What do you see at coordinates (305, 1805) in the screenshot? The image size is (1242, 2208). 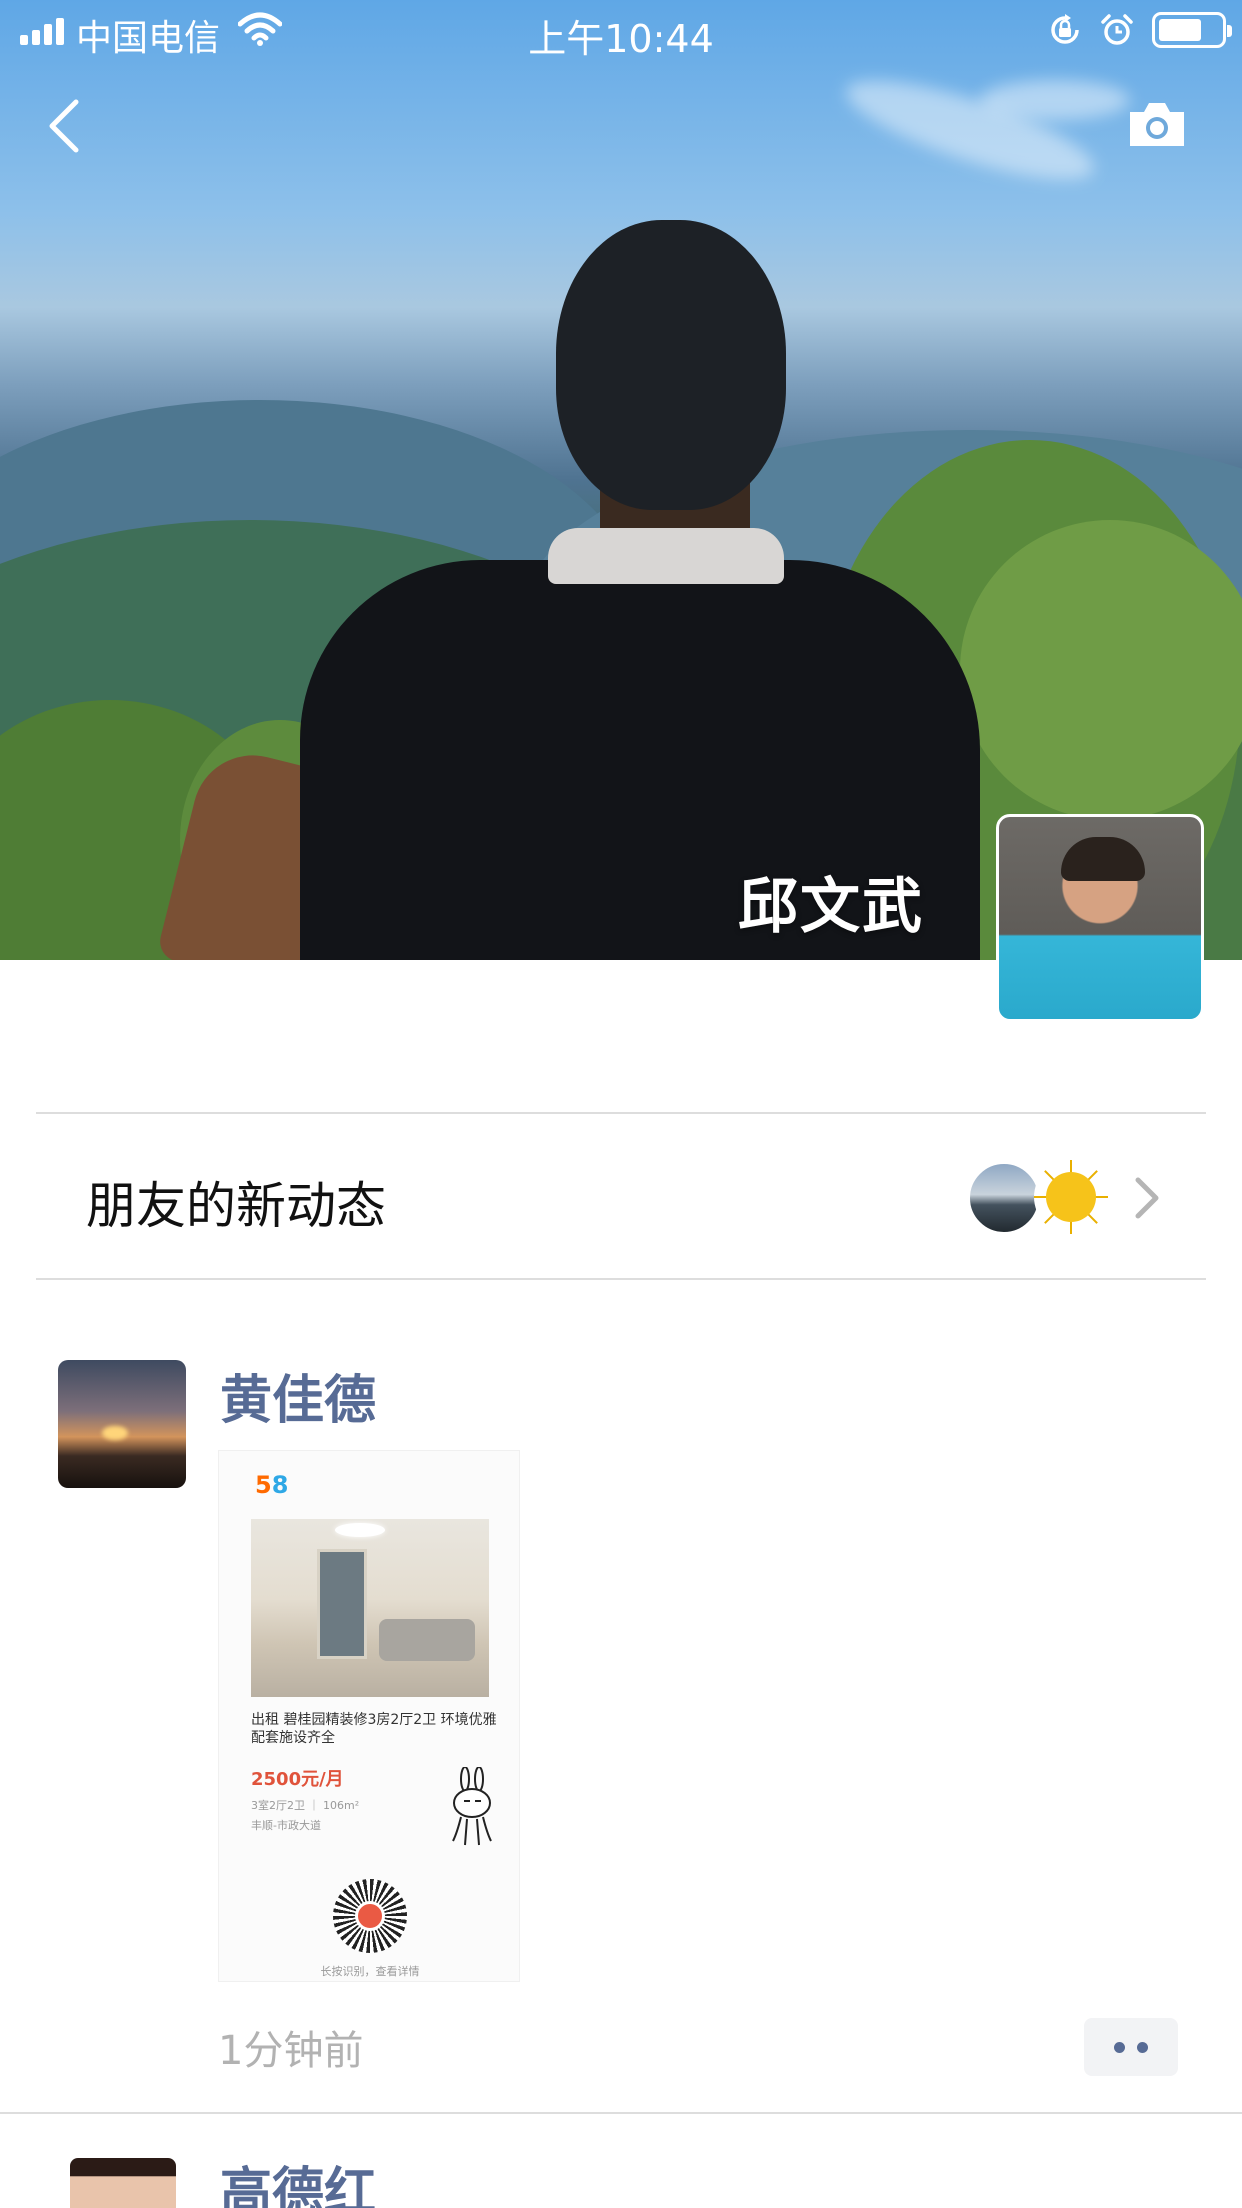 I see `listing-spec: 3室2厅2卫 ｜ 106m²` at bounding box center [305, 1805].